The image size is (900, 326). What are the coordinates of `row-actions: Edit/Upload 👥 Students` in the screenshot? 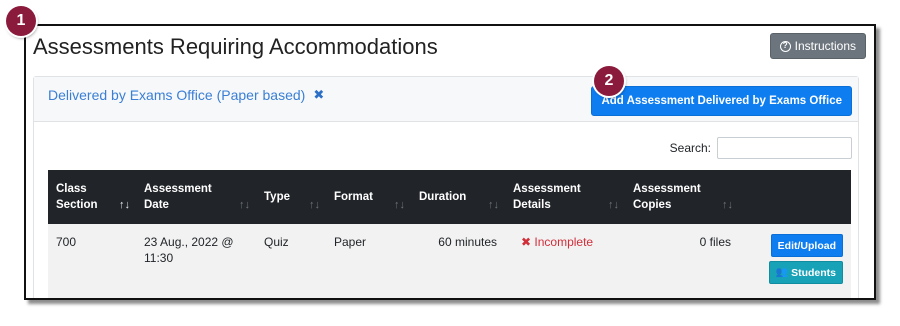 It's located at (795, 261).